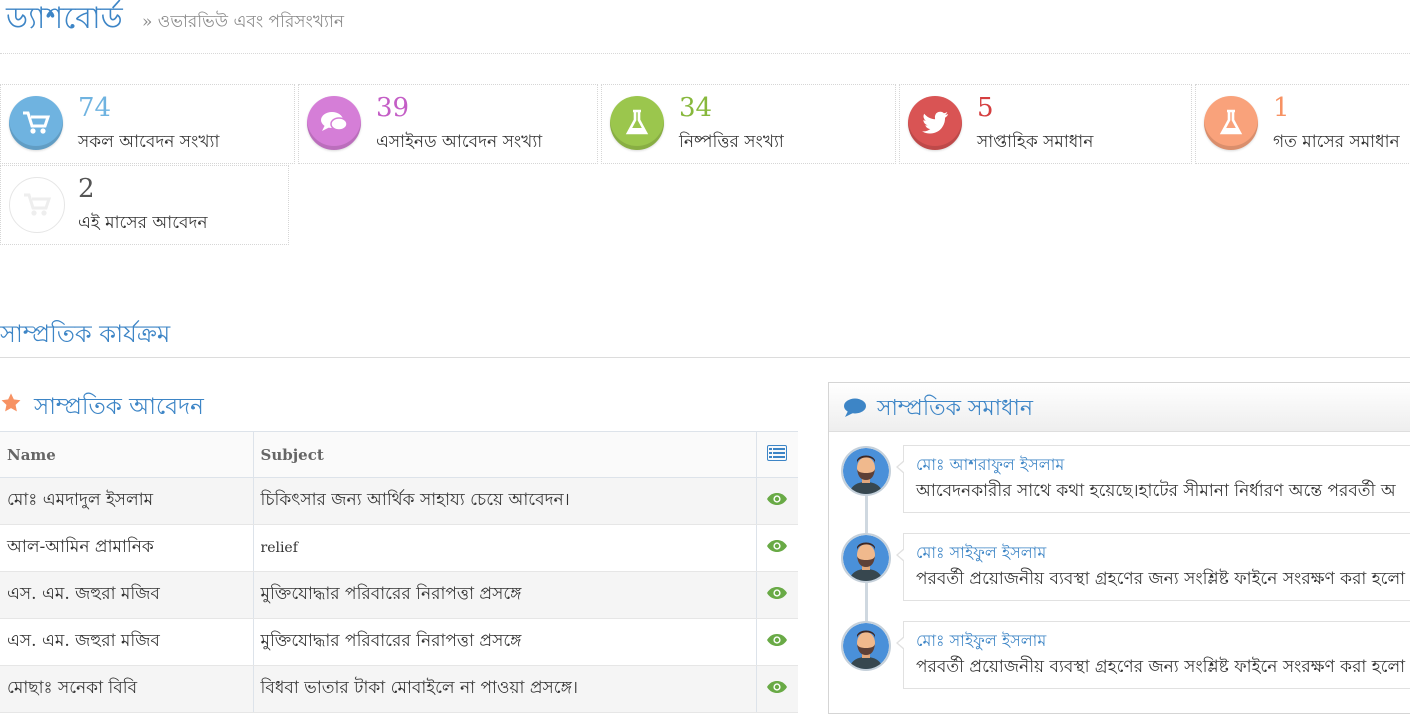 Image resolution: width=1410 pixels, height=714 pixels. I want to click on twitter-icon, so click(935, 123).